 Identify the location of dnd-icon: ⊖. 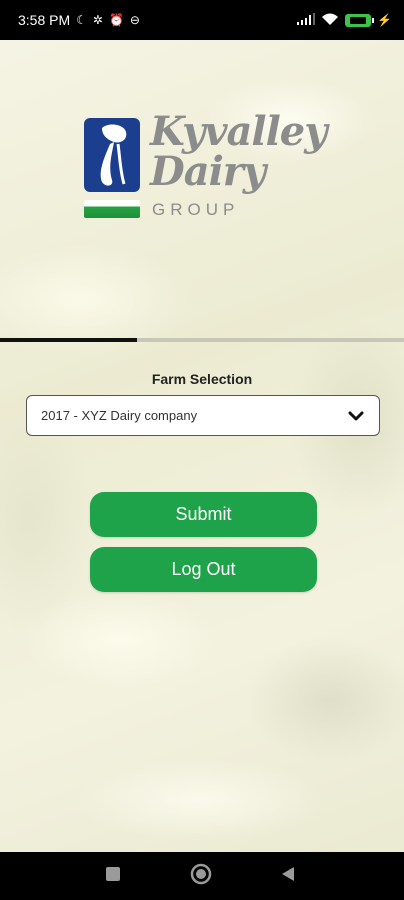
(134, 20).